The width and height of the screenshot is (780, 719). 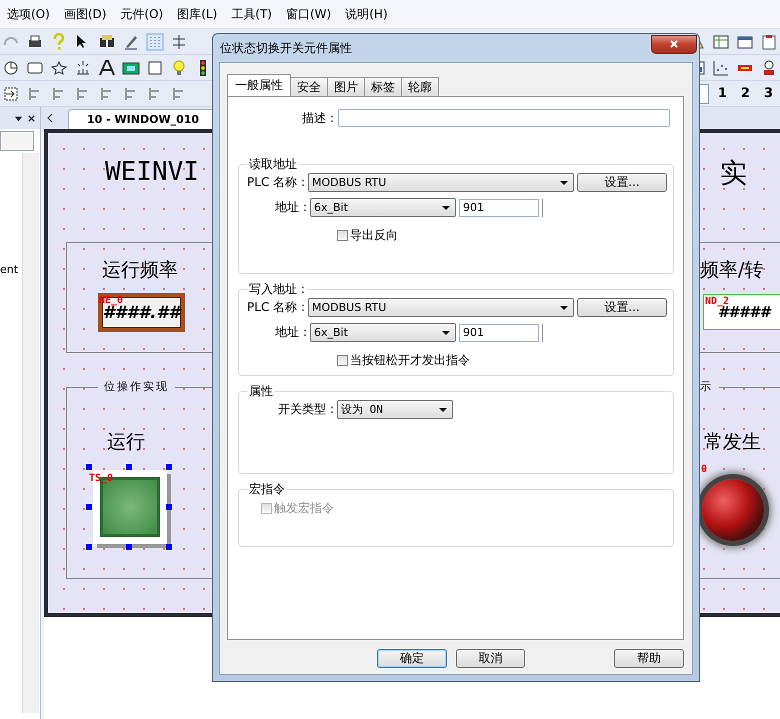 What do you see at coordinates (649, 658) in the screenshot?
I see `dialog-button: 帮助` at bounding box center [649, 658].